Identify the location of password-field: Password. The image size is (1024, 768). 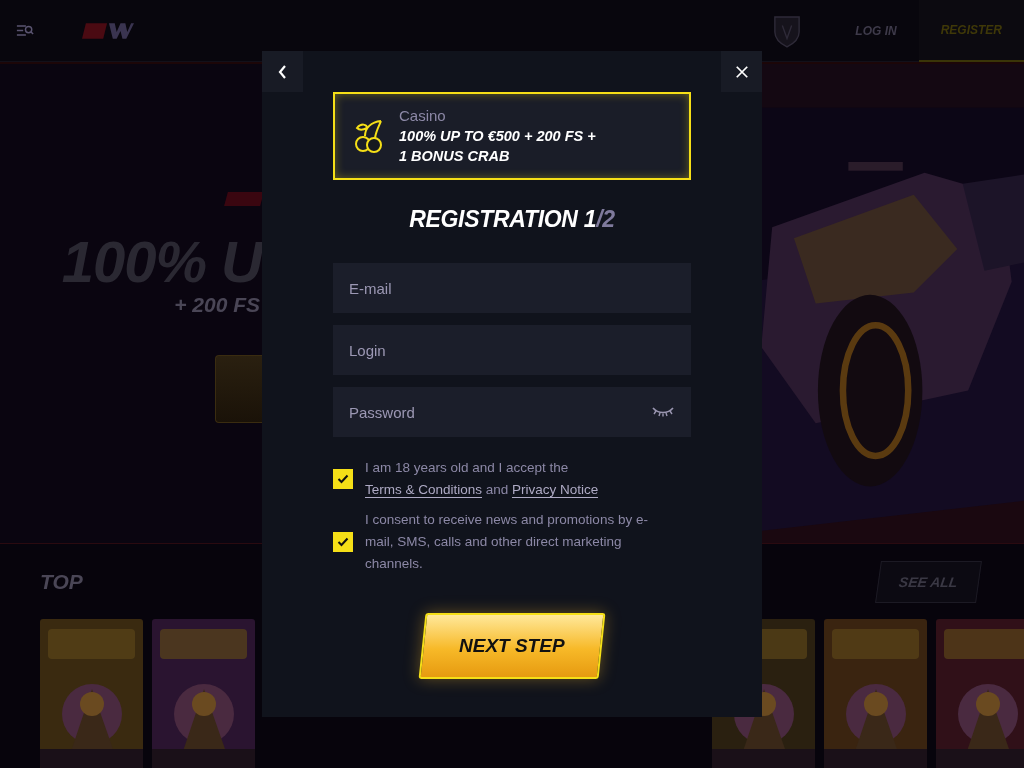
(512, 412).